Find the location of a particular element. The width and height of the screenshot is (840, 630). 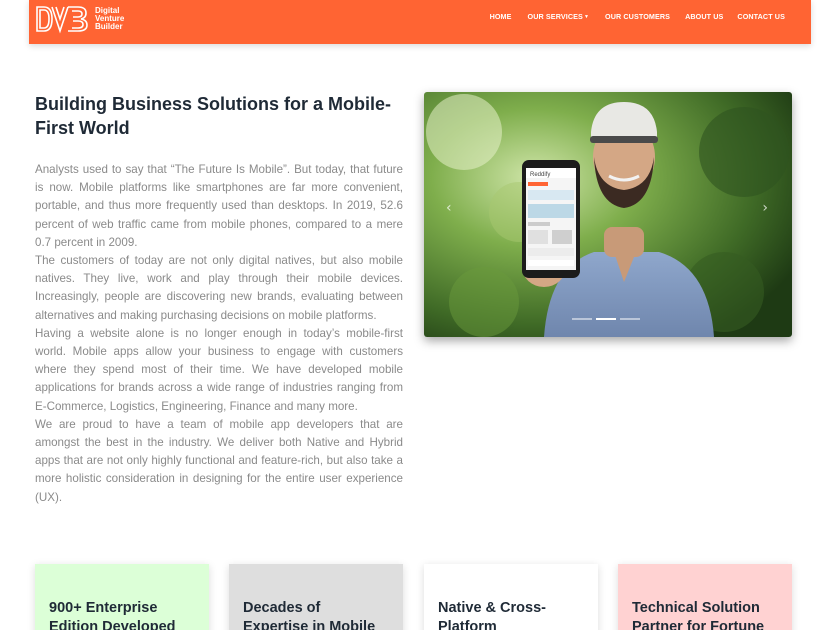

dvb-logo-mark is located at coordinates (62, 19).